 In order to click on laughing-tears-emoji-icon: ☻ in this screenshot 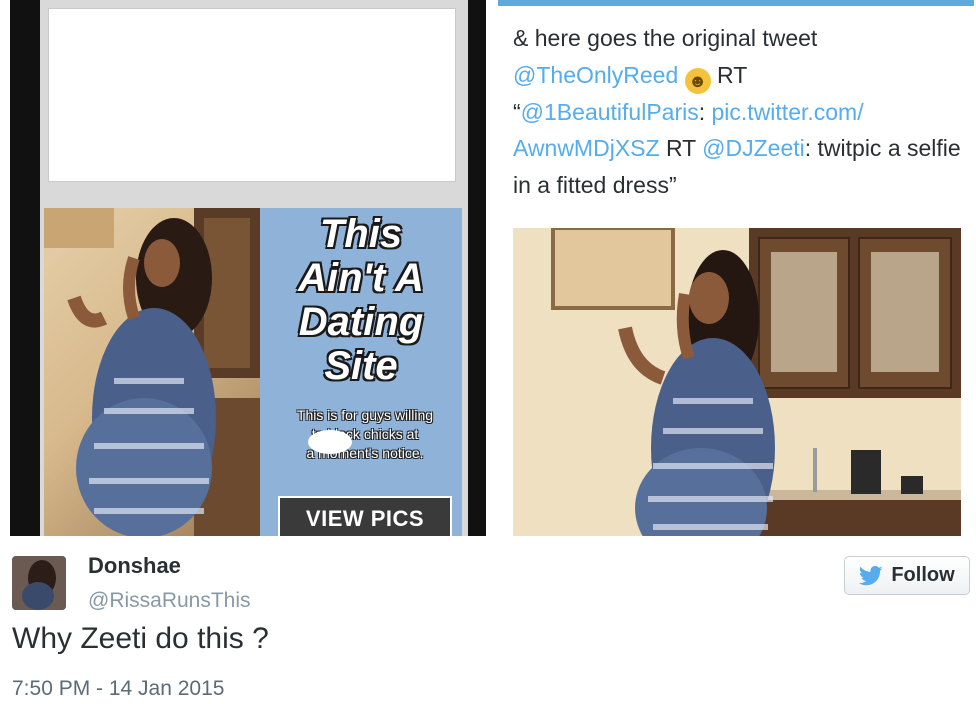, I will do `click(697, 80)`.